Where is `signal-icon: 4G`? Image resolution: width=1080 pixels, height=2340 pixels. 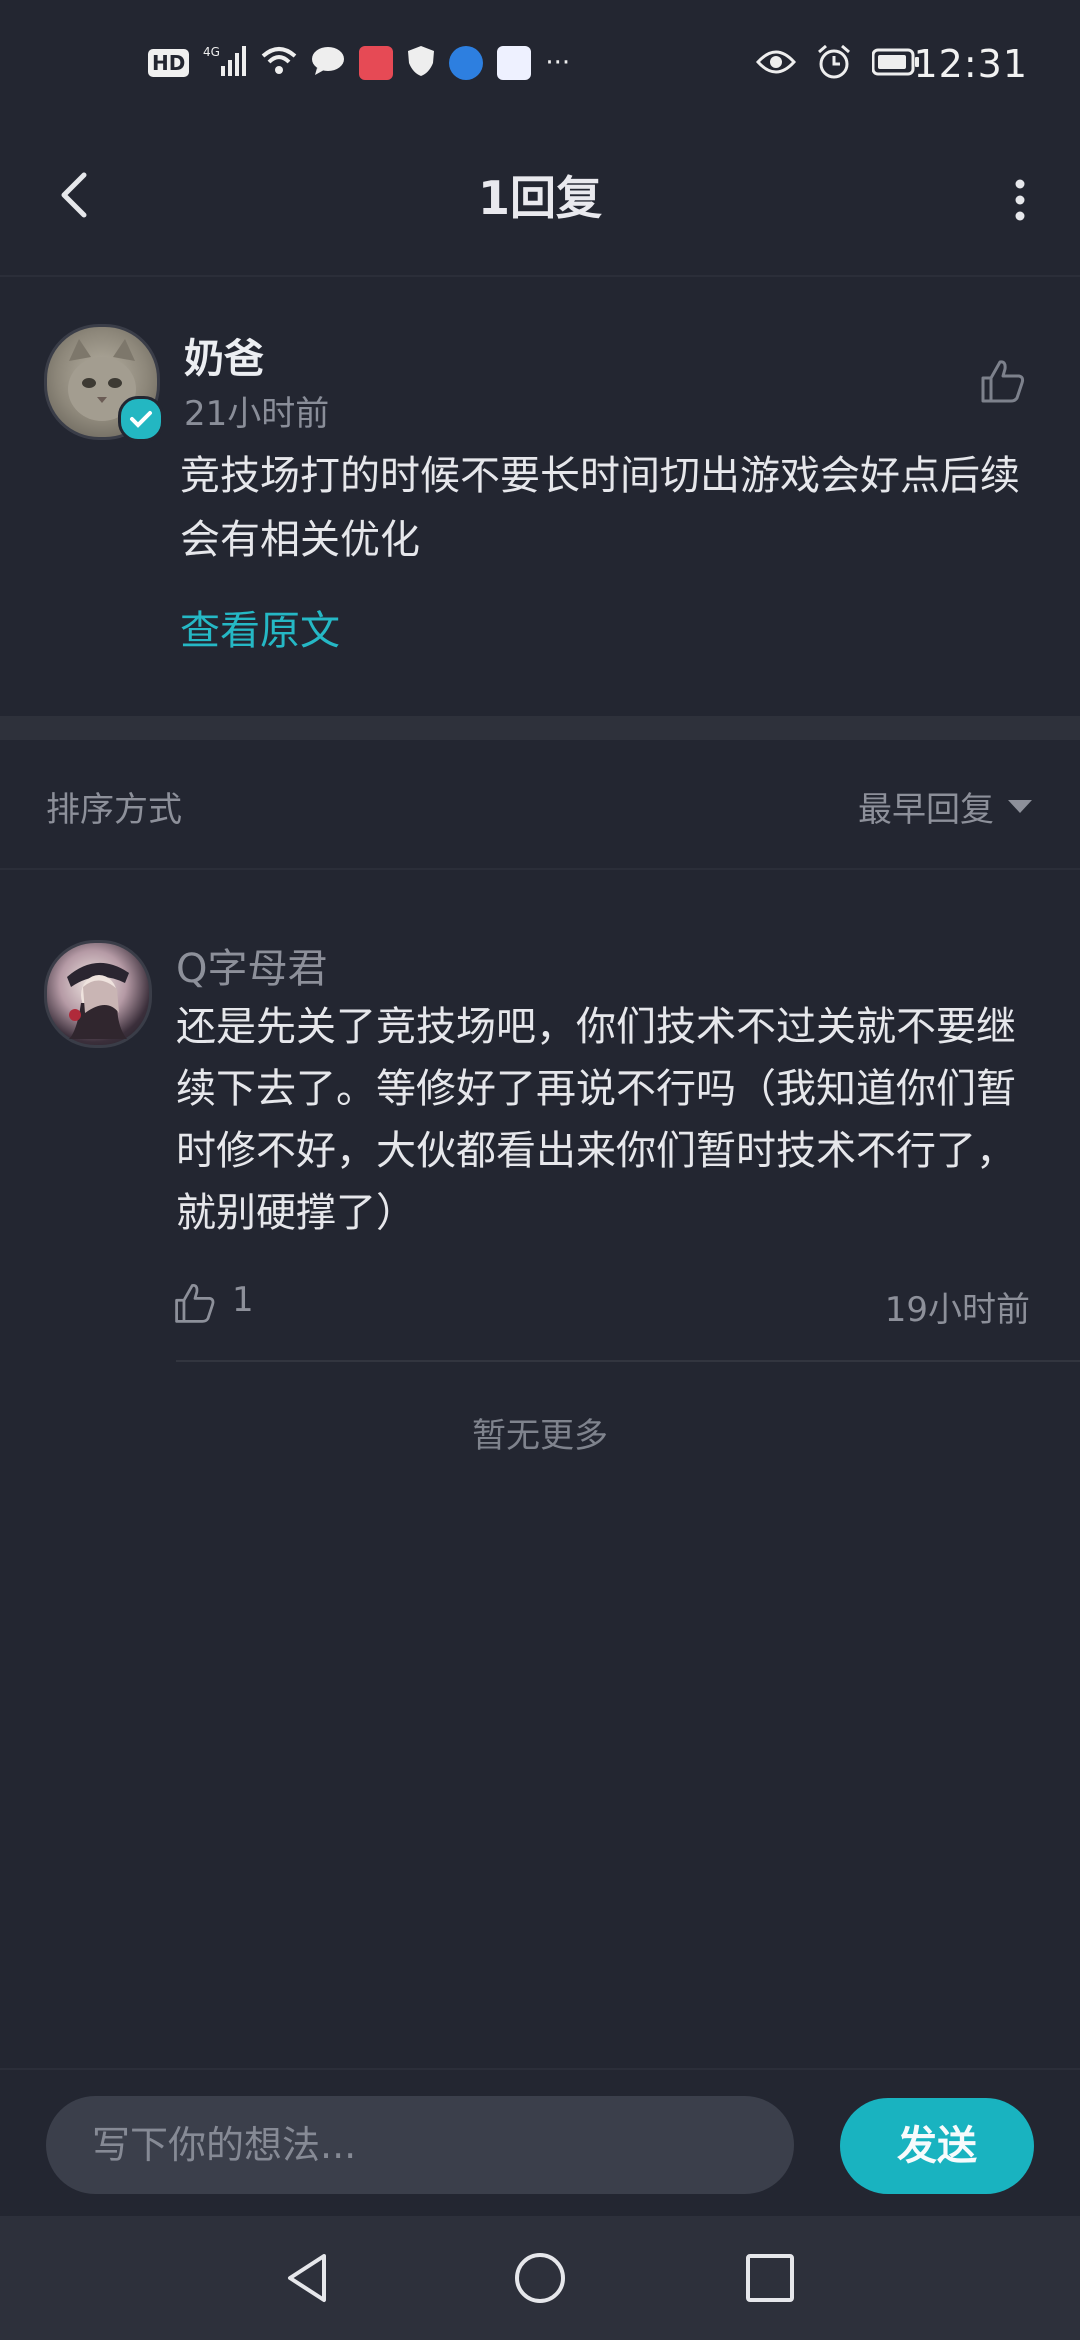
signal-icon: 4G is located at coordinates (225, 63).